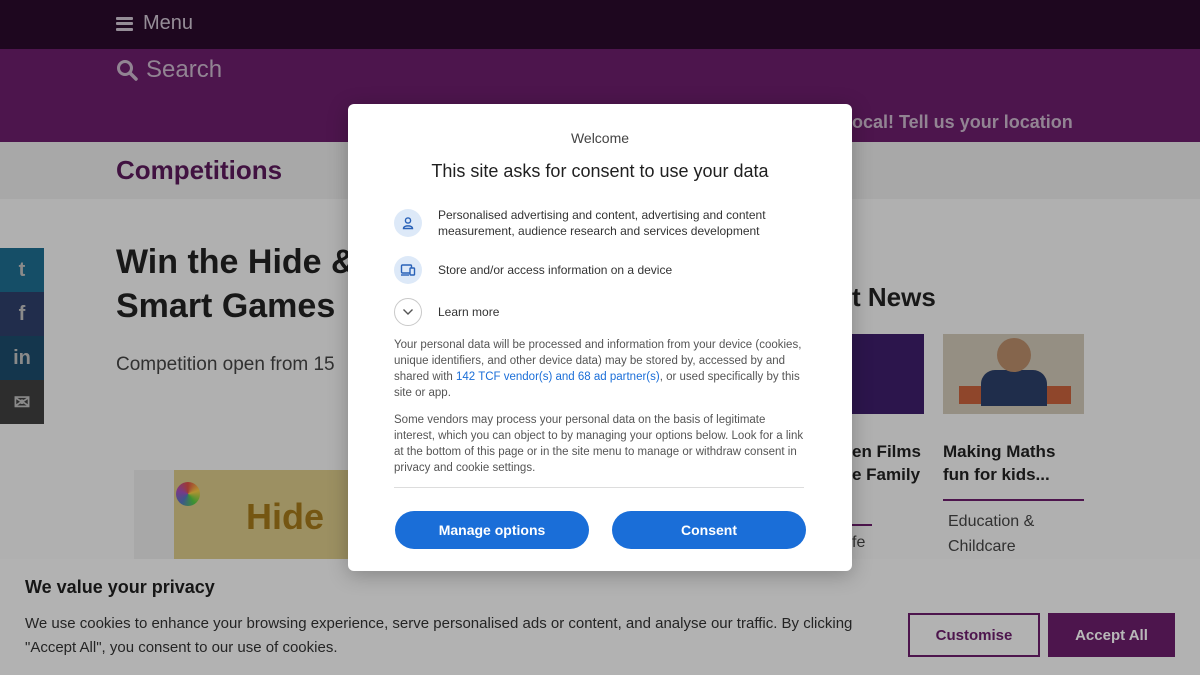  I want to click on dialog-welcome: Welcome, so click(600, 138).